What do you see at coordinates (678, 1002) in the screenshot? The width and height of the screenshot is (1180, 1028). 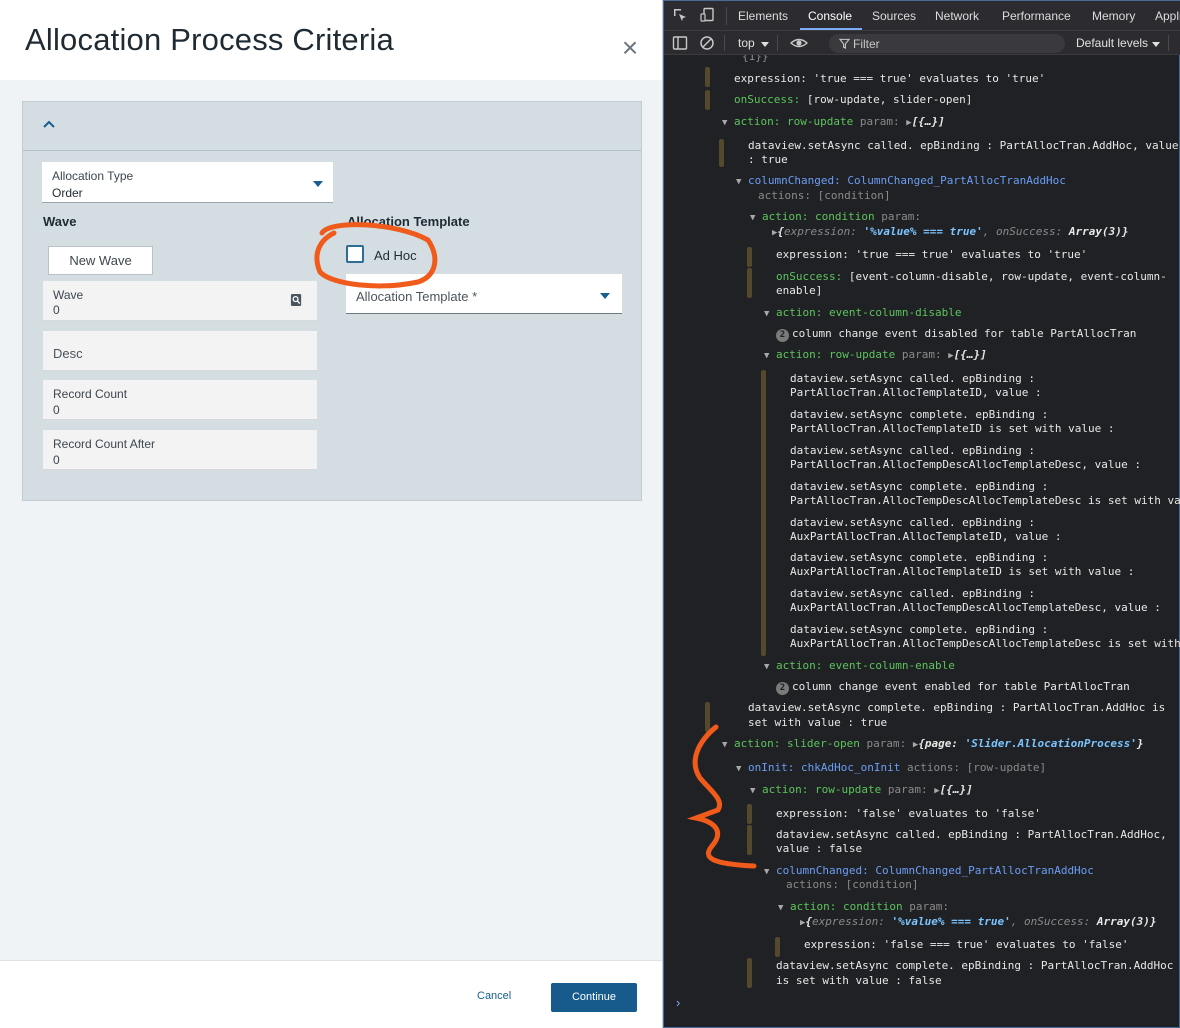 I see `console-prompt-chevron-icon: ›` at bounding box center [678, 1002].